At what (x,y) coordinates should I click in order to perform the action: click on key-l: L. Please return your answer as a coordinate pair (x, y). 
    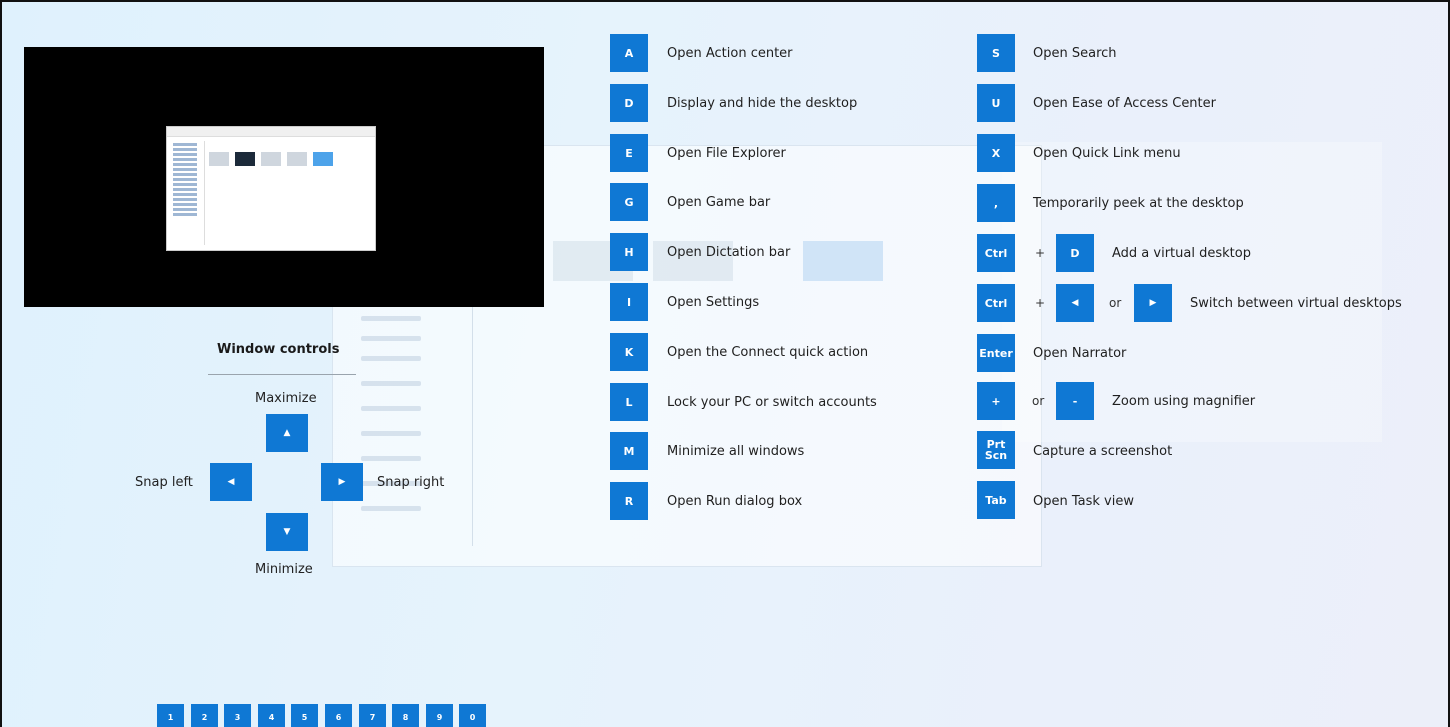
    Looking at the image, I should click on (629, 402).